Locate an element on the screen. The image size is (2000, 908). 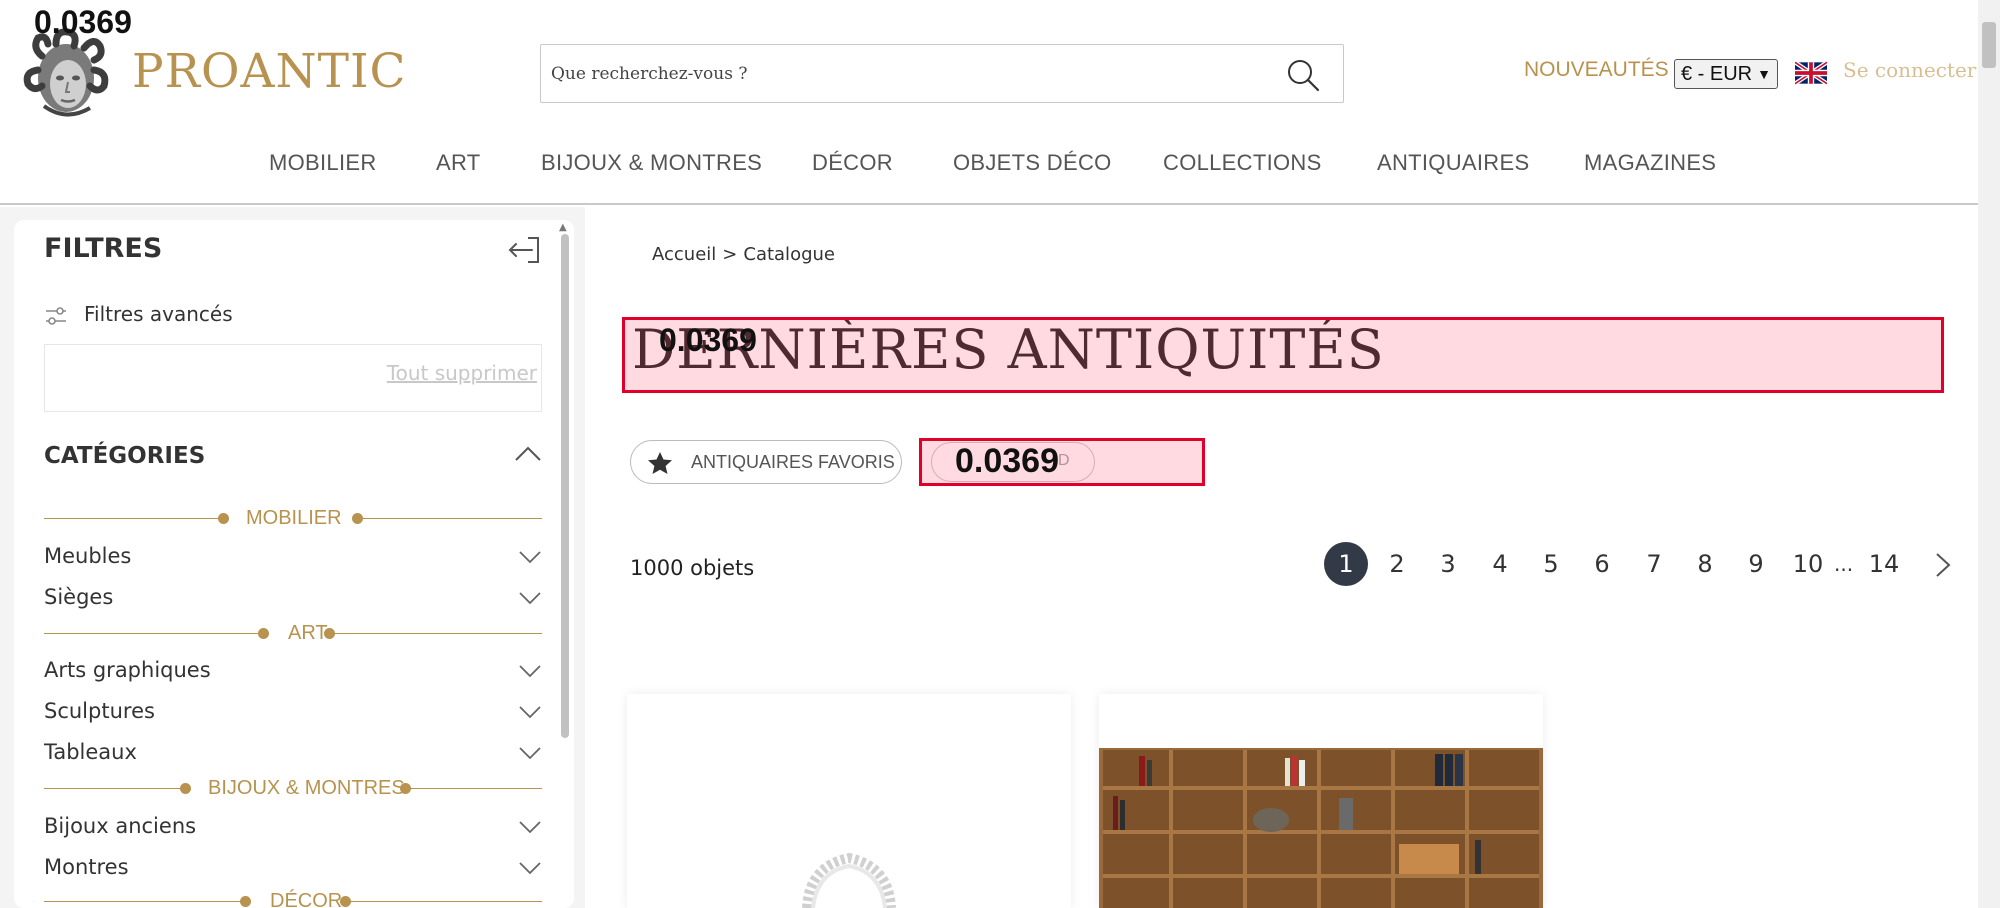
results-count: 1000 objets is located at coordinates (692, 568).